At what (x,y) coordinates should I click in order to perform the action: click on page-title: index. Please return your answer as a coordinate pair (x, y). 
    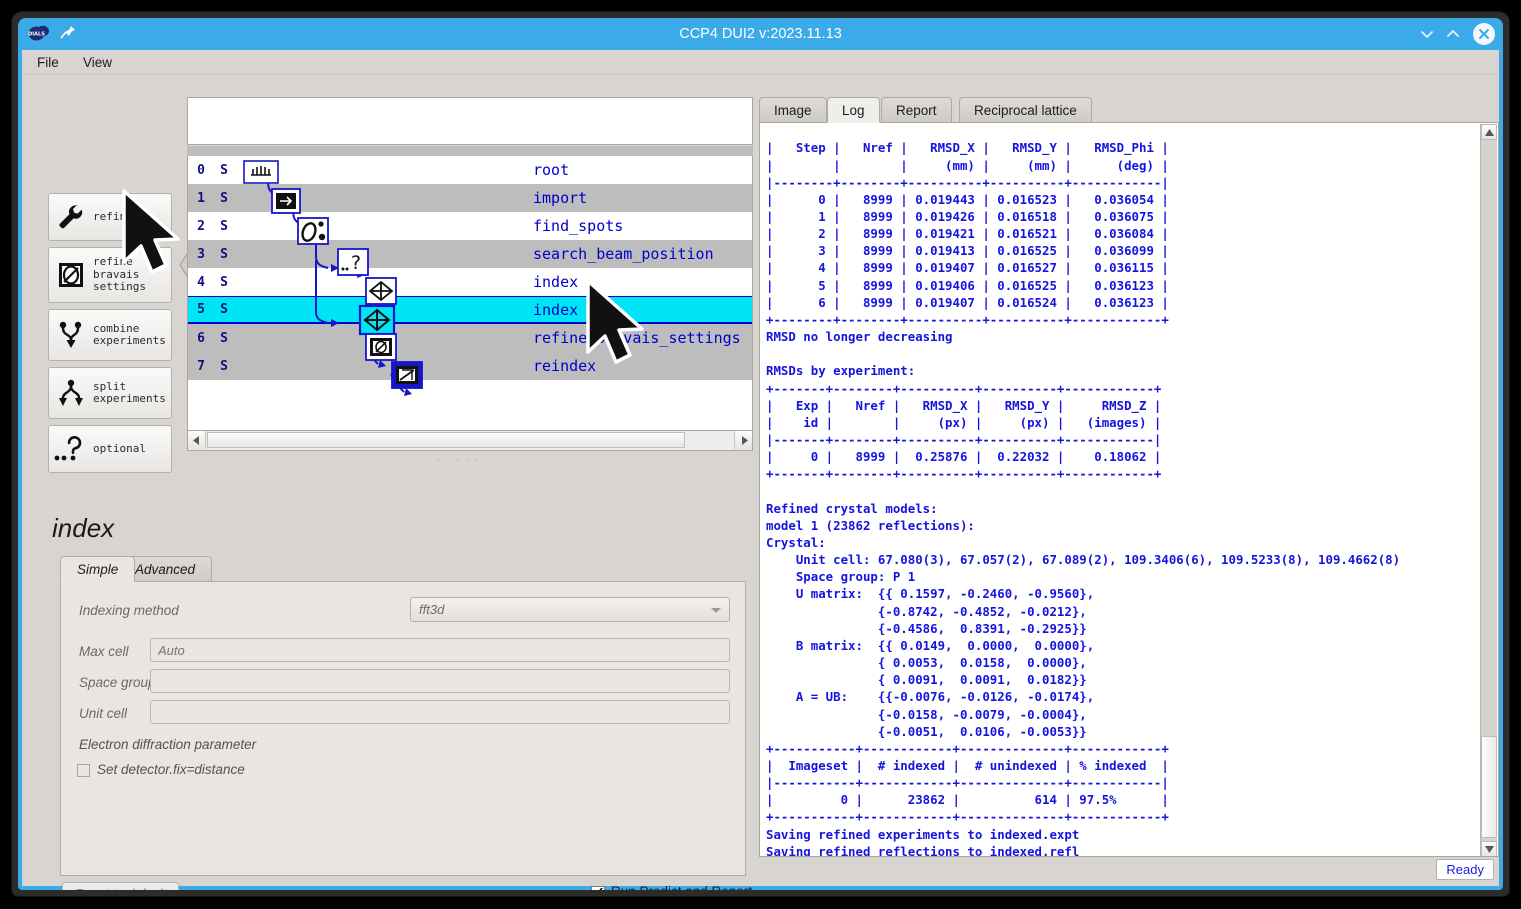
    Looking at the image, I should click on (83, 528).